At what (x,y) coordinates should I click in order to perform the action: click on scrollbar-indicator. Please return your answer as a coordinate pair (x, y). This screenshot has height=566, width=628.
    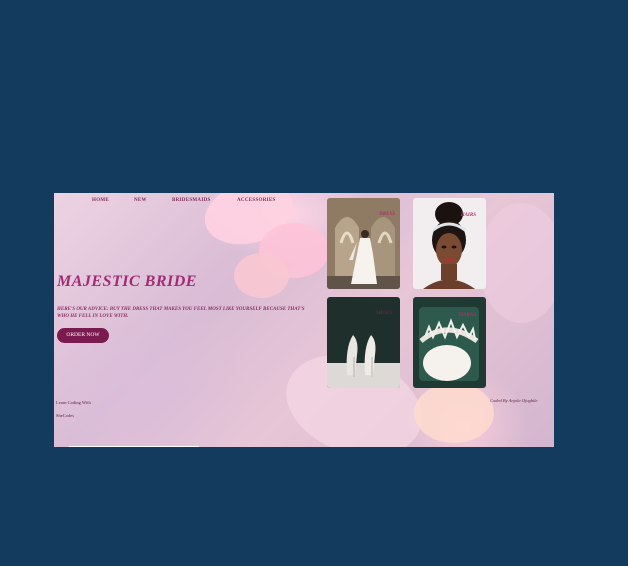
    Looking at the image, I should click on (134, 446).